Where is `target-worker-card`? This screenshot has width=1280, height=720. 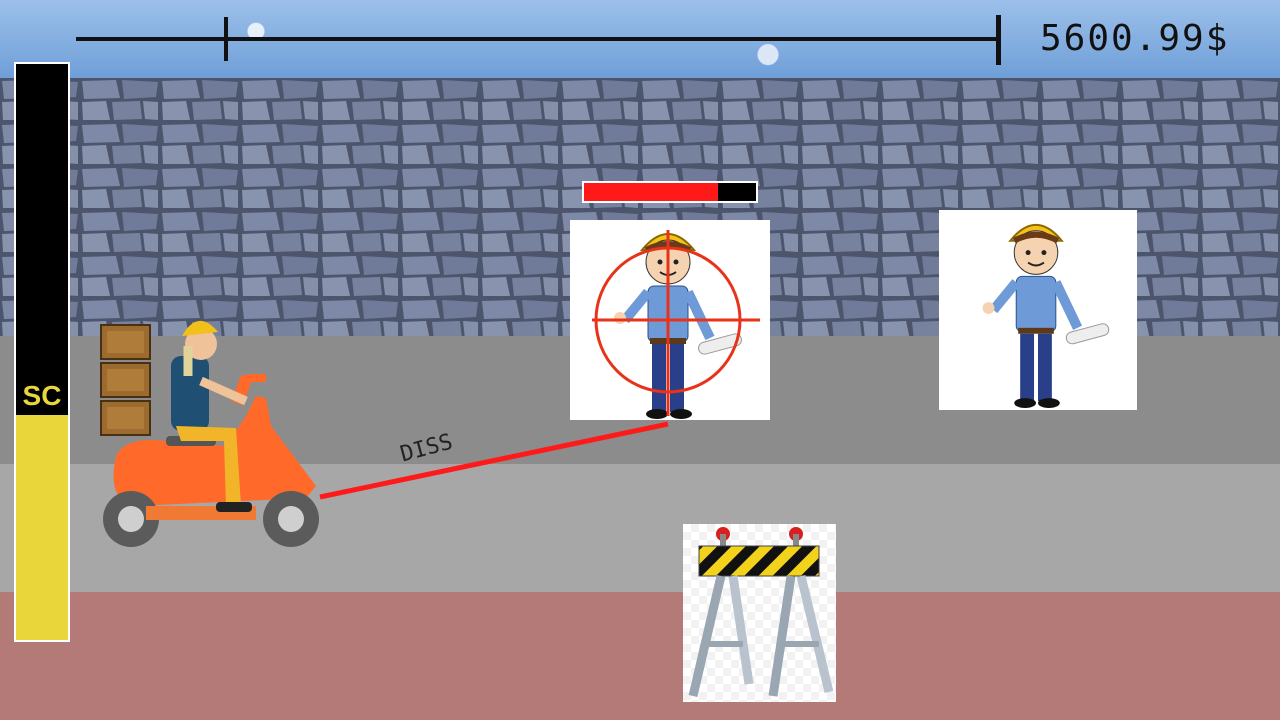 target-worker-card is located at coordinates (670, 320).